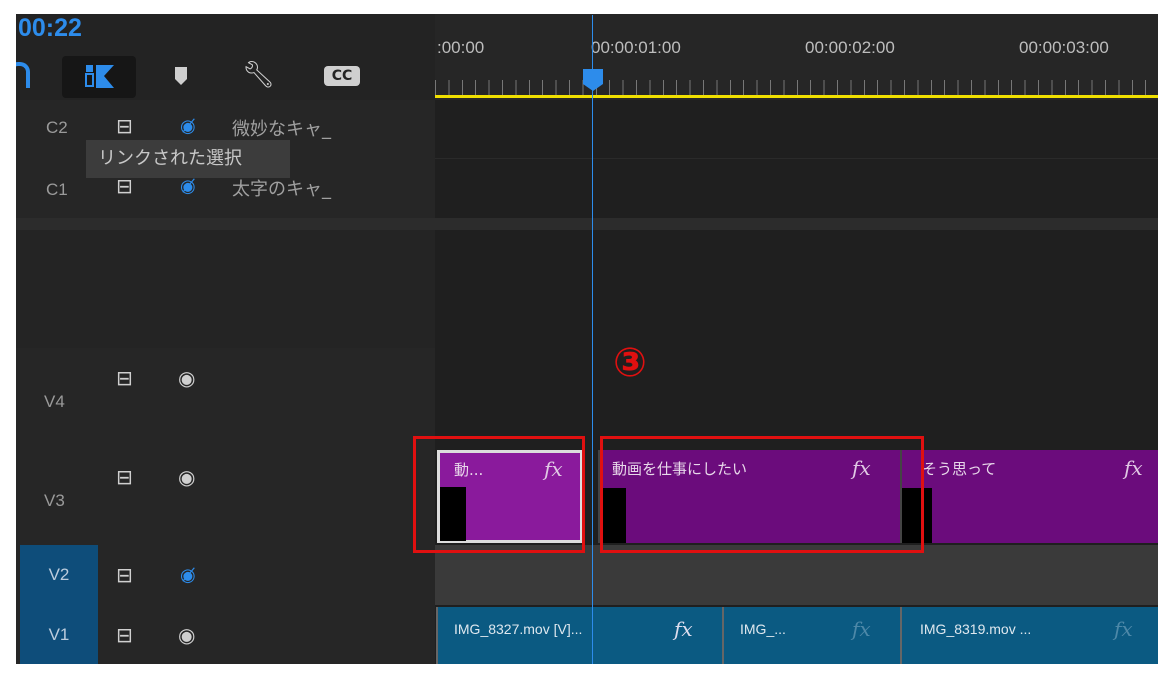 The width and height of the screenshot is (1168, 674). Describe the element at coordinates (959, 469) in the screenshot. I see `clip-title: そう思って` at that location.